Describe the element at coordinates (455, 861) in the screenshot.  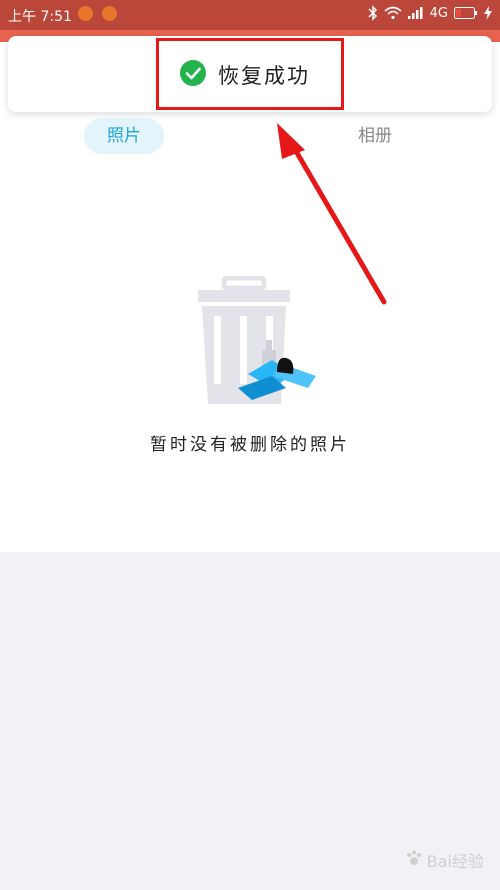
I see `watermark-text: Bai经验` at that location.